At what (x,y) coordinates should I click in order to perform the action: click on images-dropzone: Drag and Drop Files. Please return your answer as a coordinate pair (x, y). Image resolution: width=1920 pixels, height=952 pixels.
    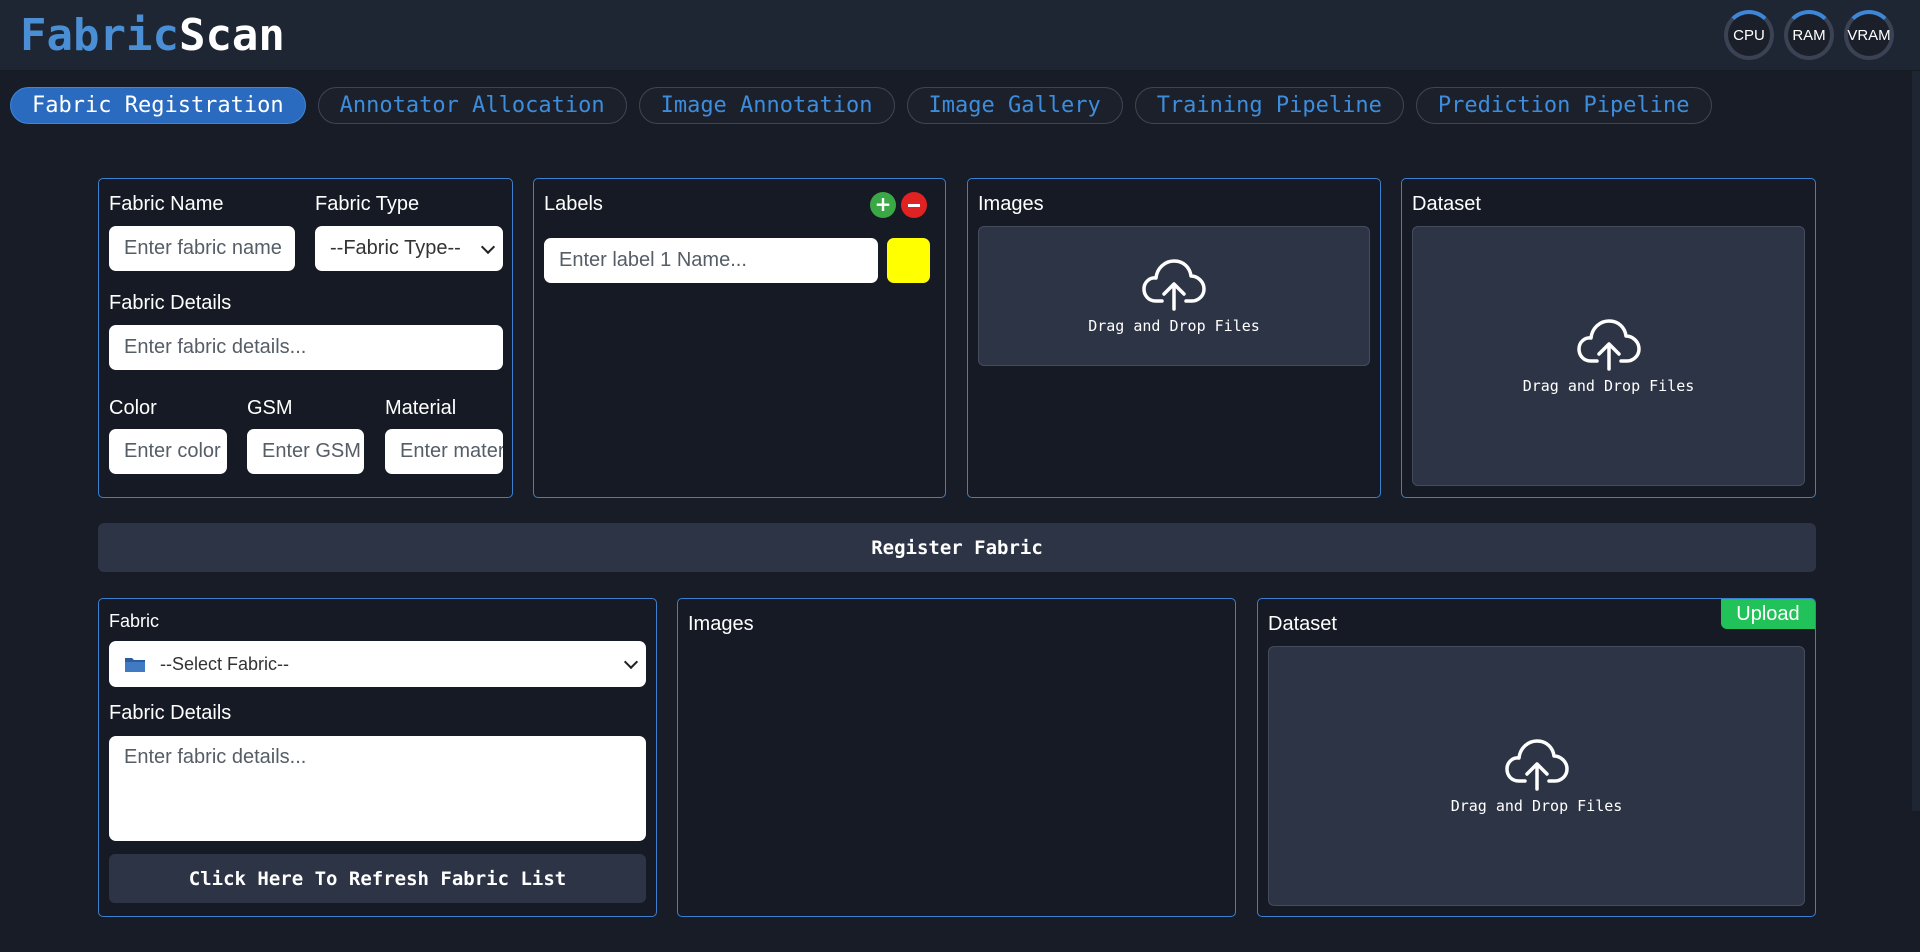
    Looking at the image, I should click on (1174, 296).